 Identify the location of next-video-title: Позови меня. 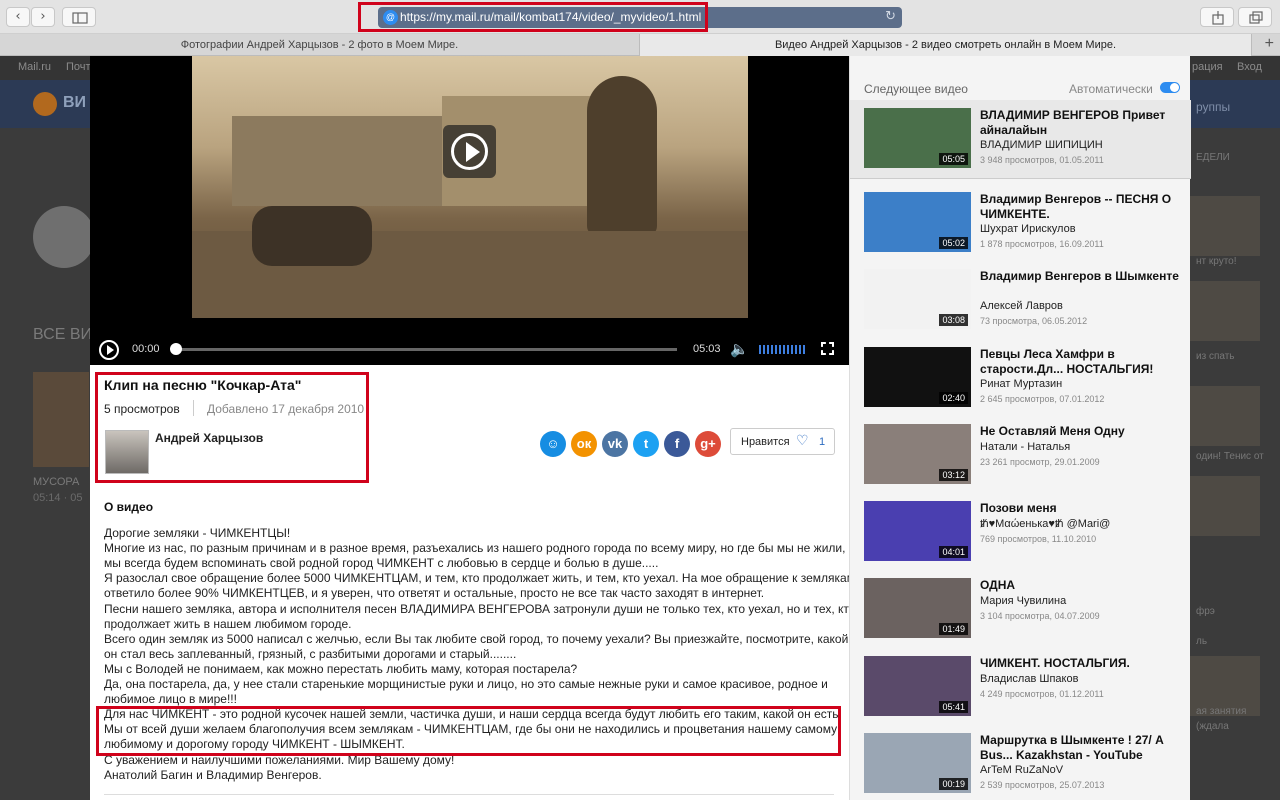
(1080, 508).